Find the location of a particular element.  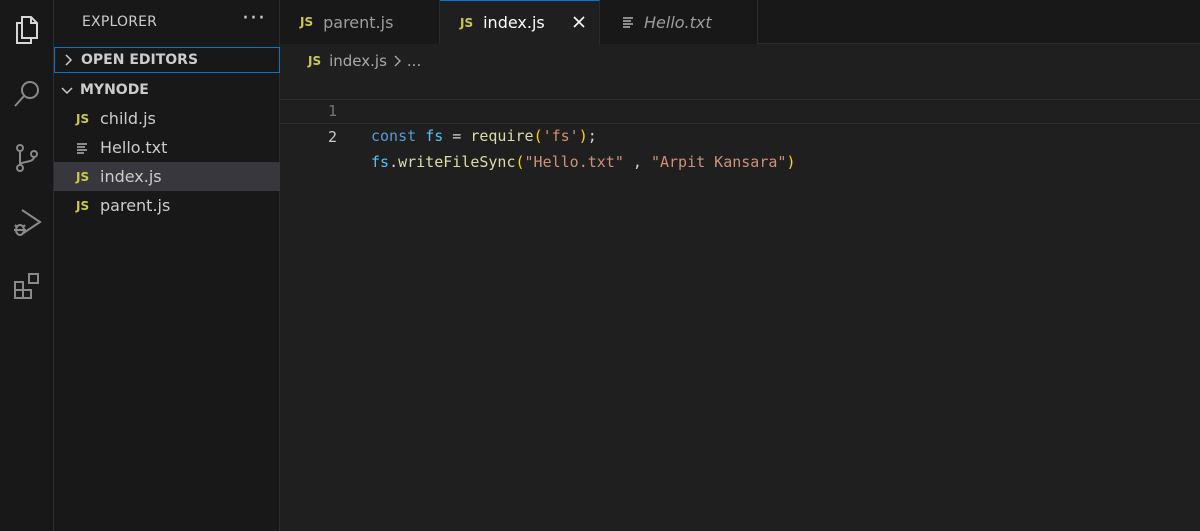

code-token: require is located at coordinates (502, 136).